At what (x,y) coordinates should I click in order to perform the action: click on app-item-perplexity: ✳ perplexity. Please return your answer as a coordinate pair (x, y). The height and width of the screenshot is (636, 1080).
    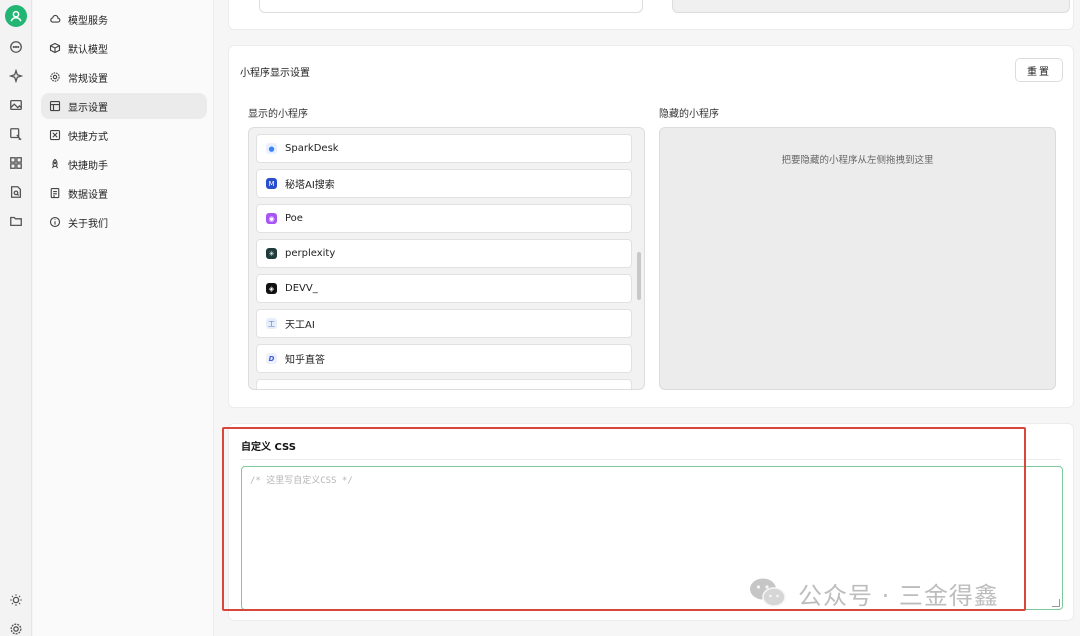
    Looking at the image, I should click on (444, 253).